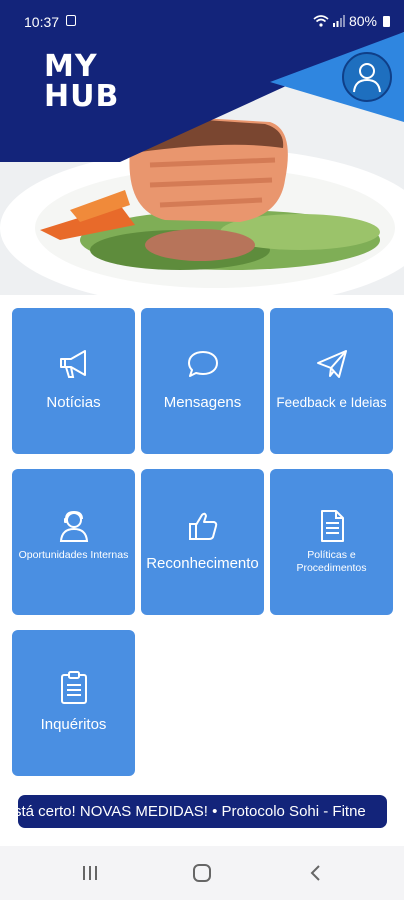  Describe the element at coordinates (386, 21) in the screenshot. I see `battery-icon` at that location.